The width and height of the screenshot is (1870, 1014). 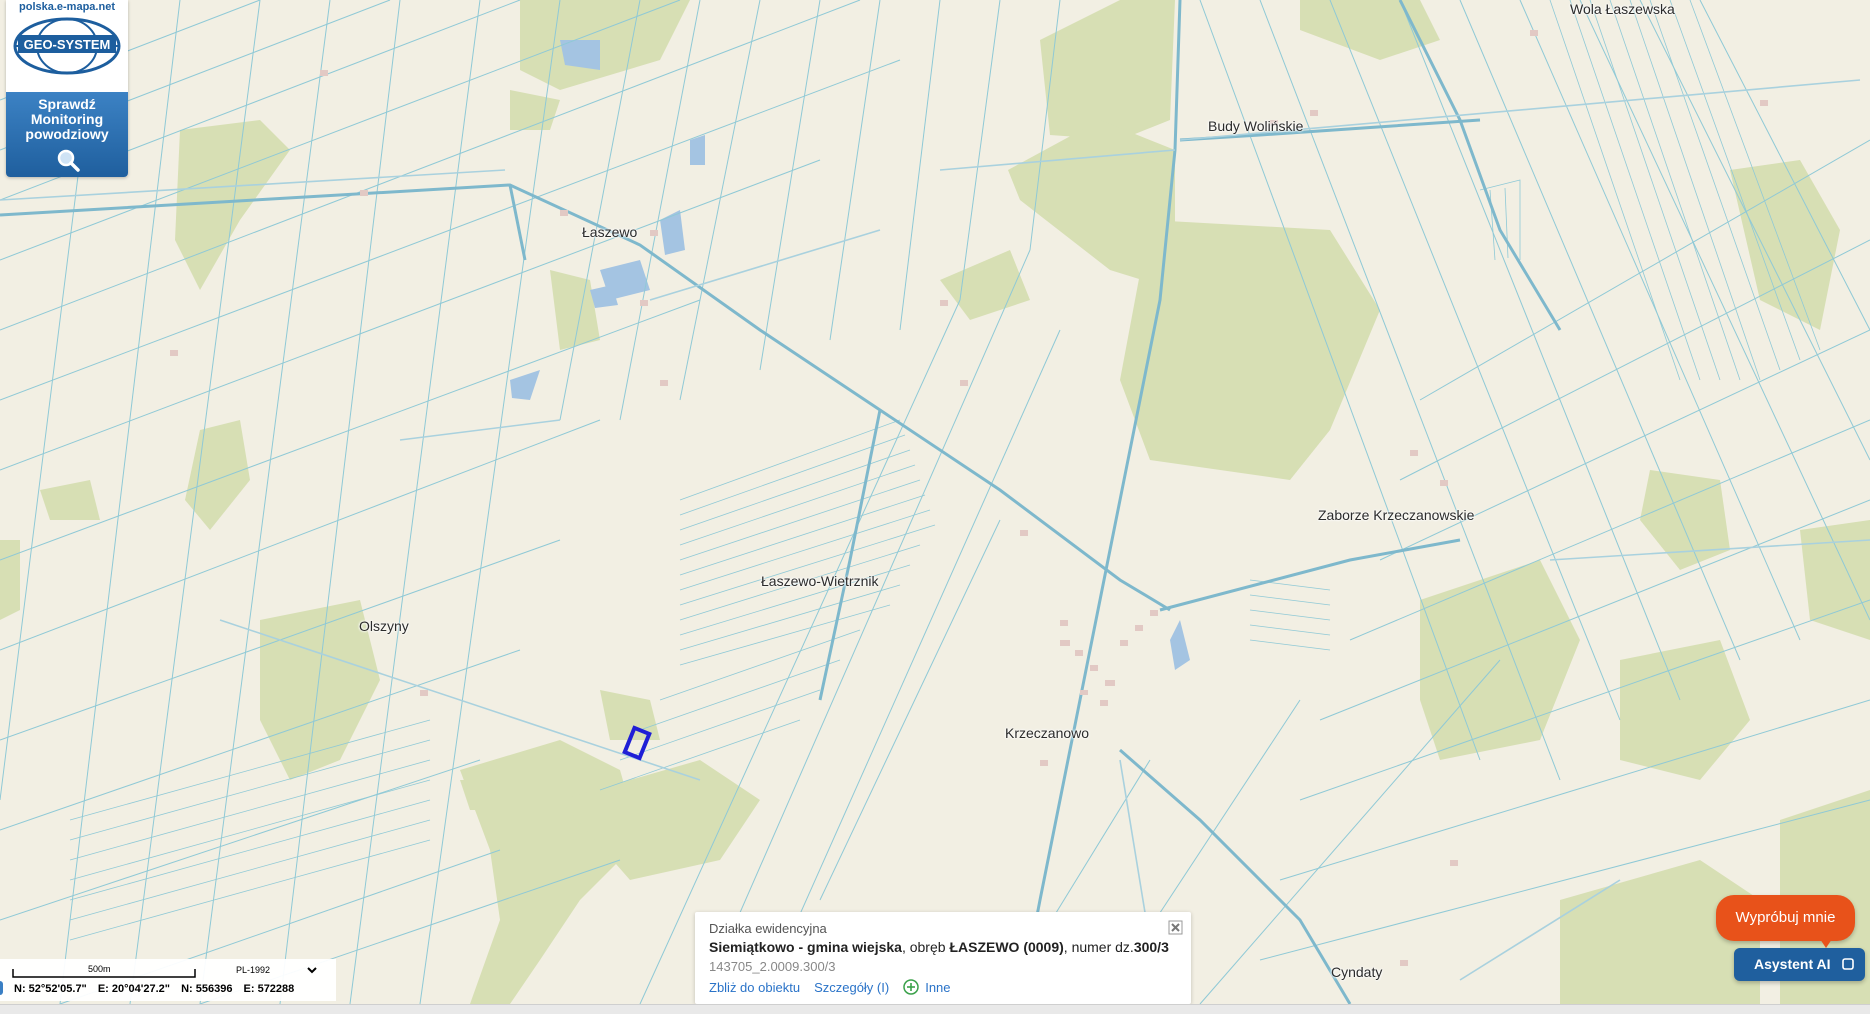 What do you see at coordinates (67, 119) in the screenshot?
I see `promo-line: Monitoring` at bounding box center [67, 119].